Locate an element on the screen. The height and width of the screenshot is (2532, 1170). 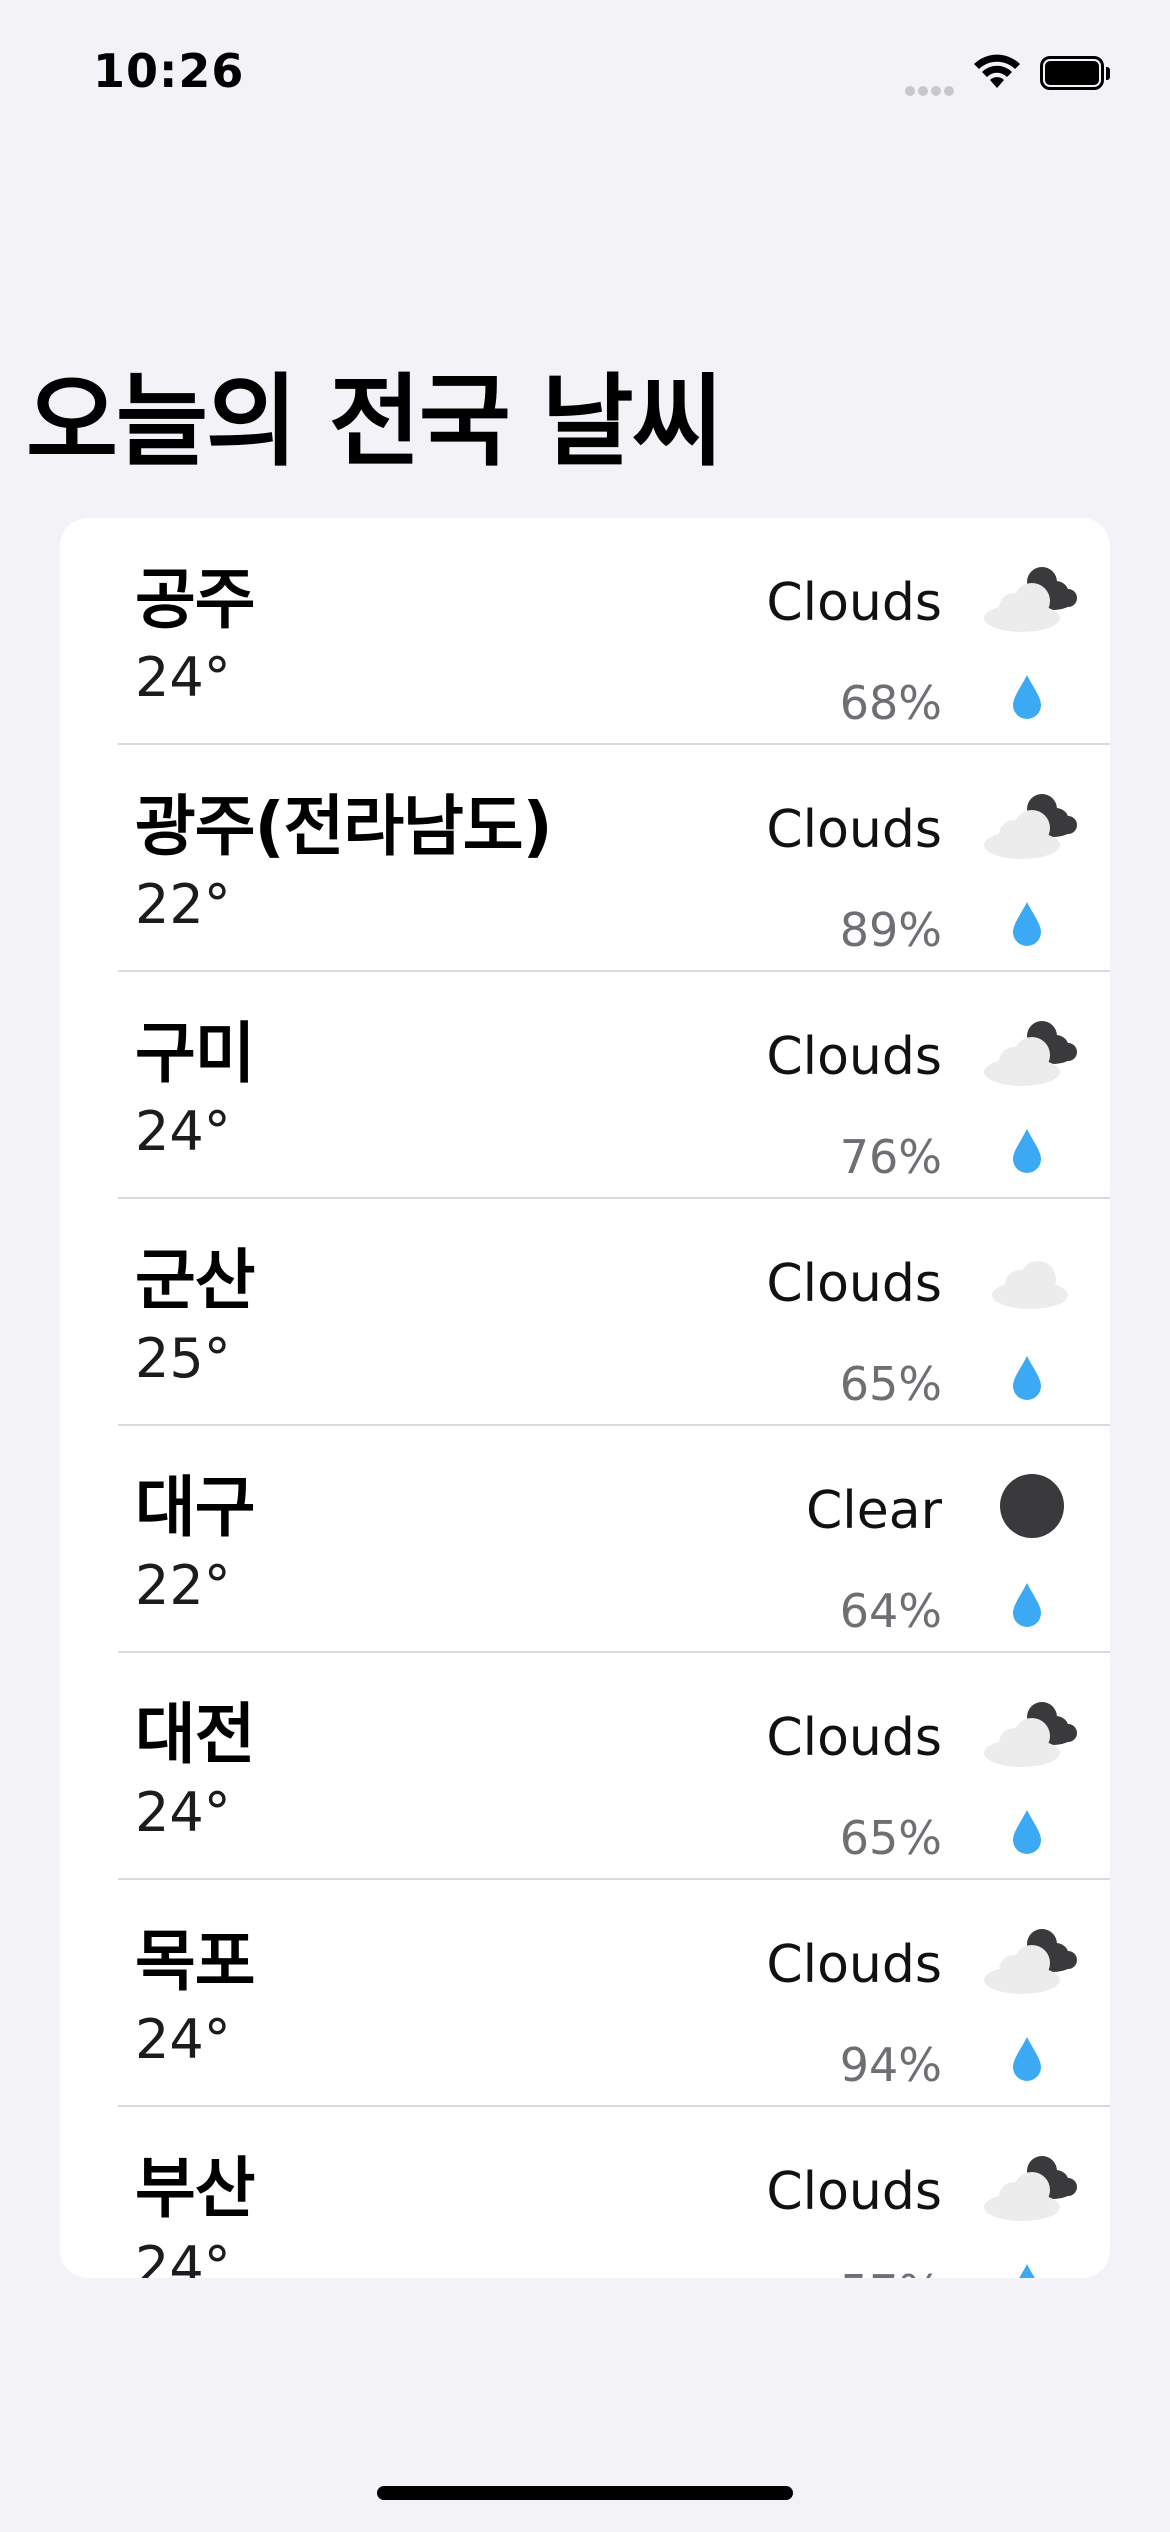
home-indicator is located at coordinates (585, 2493).